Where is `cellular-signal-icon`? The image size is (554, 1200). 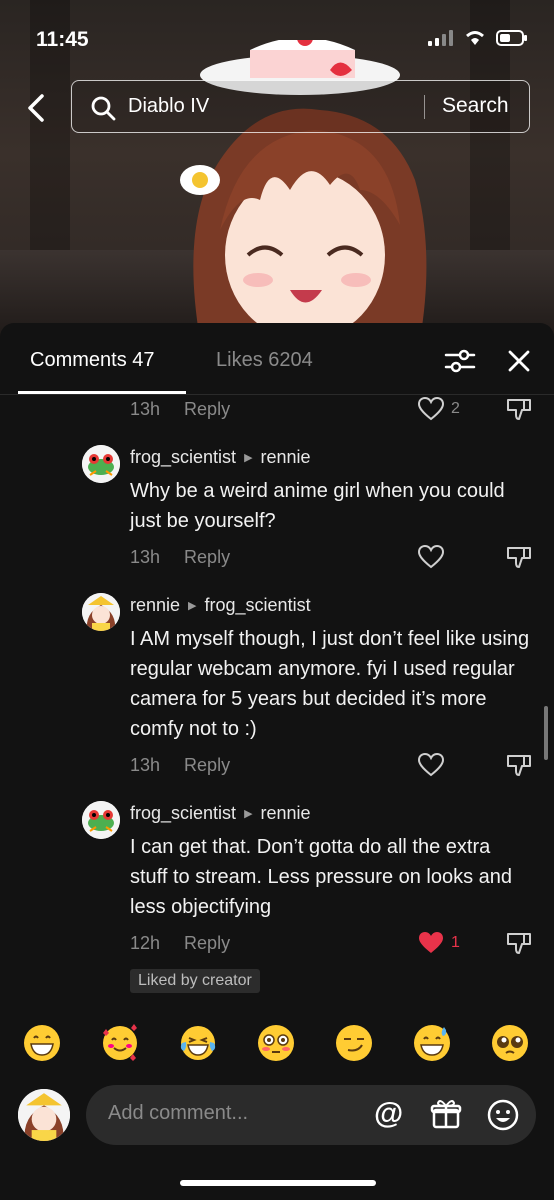
cellular-signal-icon is located at coordinates (440, 38).